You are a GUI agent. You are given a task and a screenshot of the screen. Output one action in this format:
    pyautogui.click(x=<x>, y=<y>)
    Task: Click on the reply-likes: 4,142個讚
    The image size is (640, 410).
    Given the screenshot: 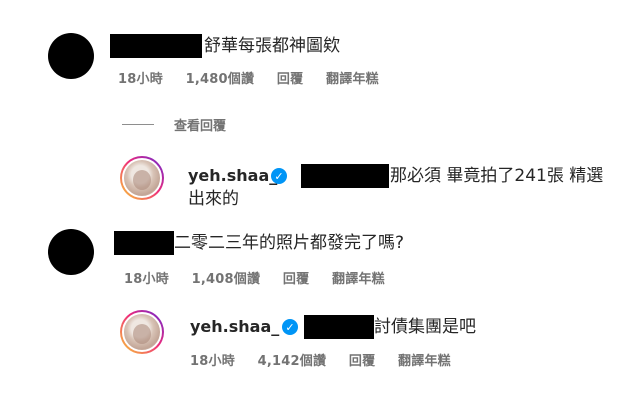 What is the action you would take?
    pyautogui.click(x=292, y=361)
    